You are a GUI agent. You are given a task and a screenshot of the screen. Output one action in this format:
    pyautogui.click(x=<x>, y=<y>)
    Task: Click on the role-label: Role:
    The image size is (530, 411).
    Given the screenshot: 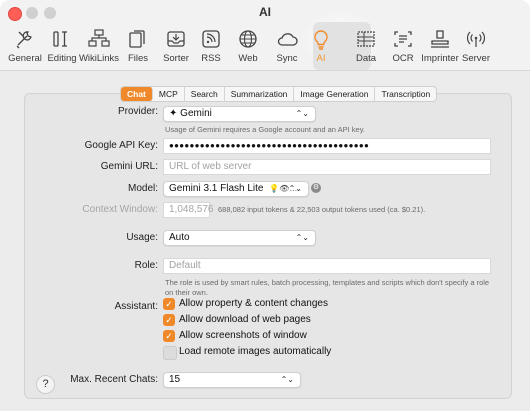 What is the action you would take?
    pyautogui.click(x=146, y=265)
    